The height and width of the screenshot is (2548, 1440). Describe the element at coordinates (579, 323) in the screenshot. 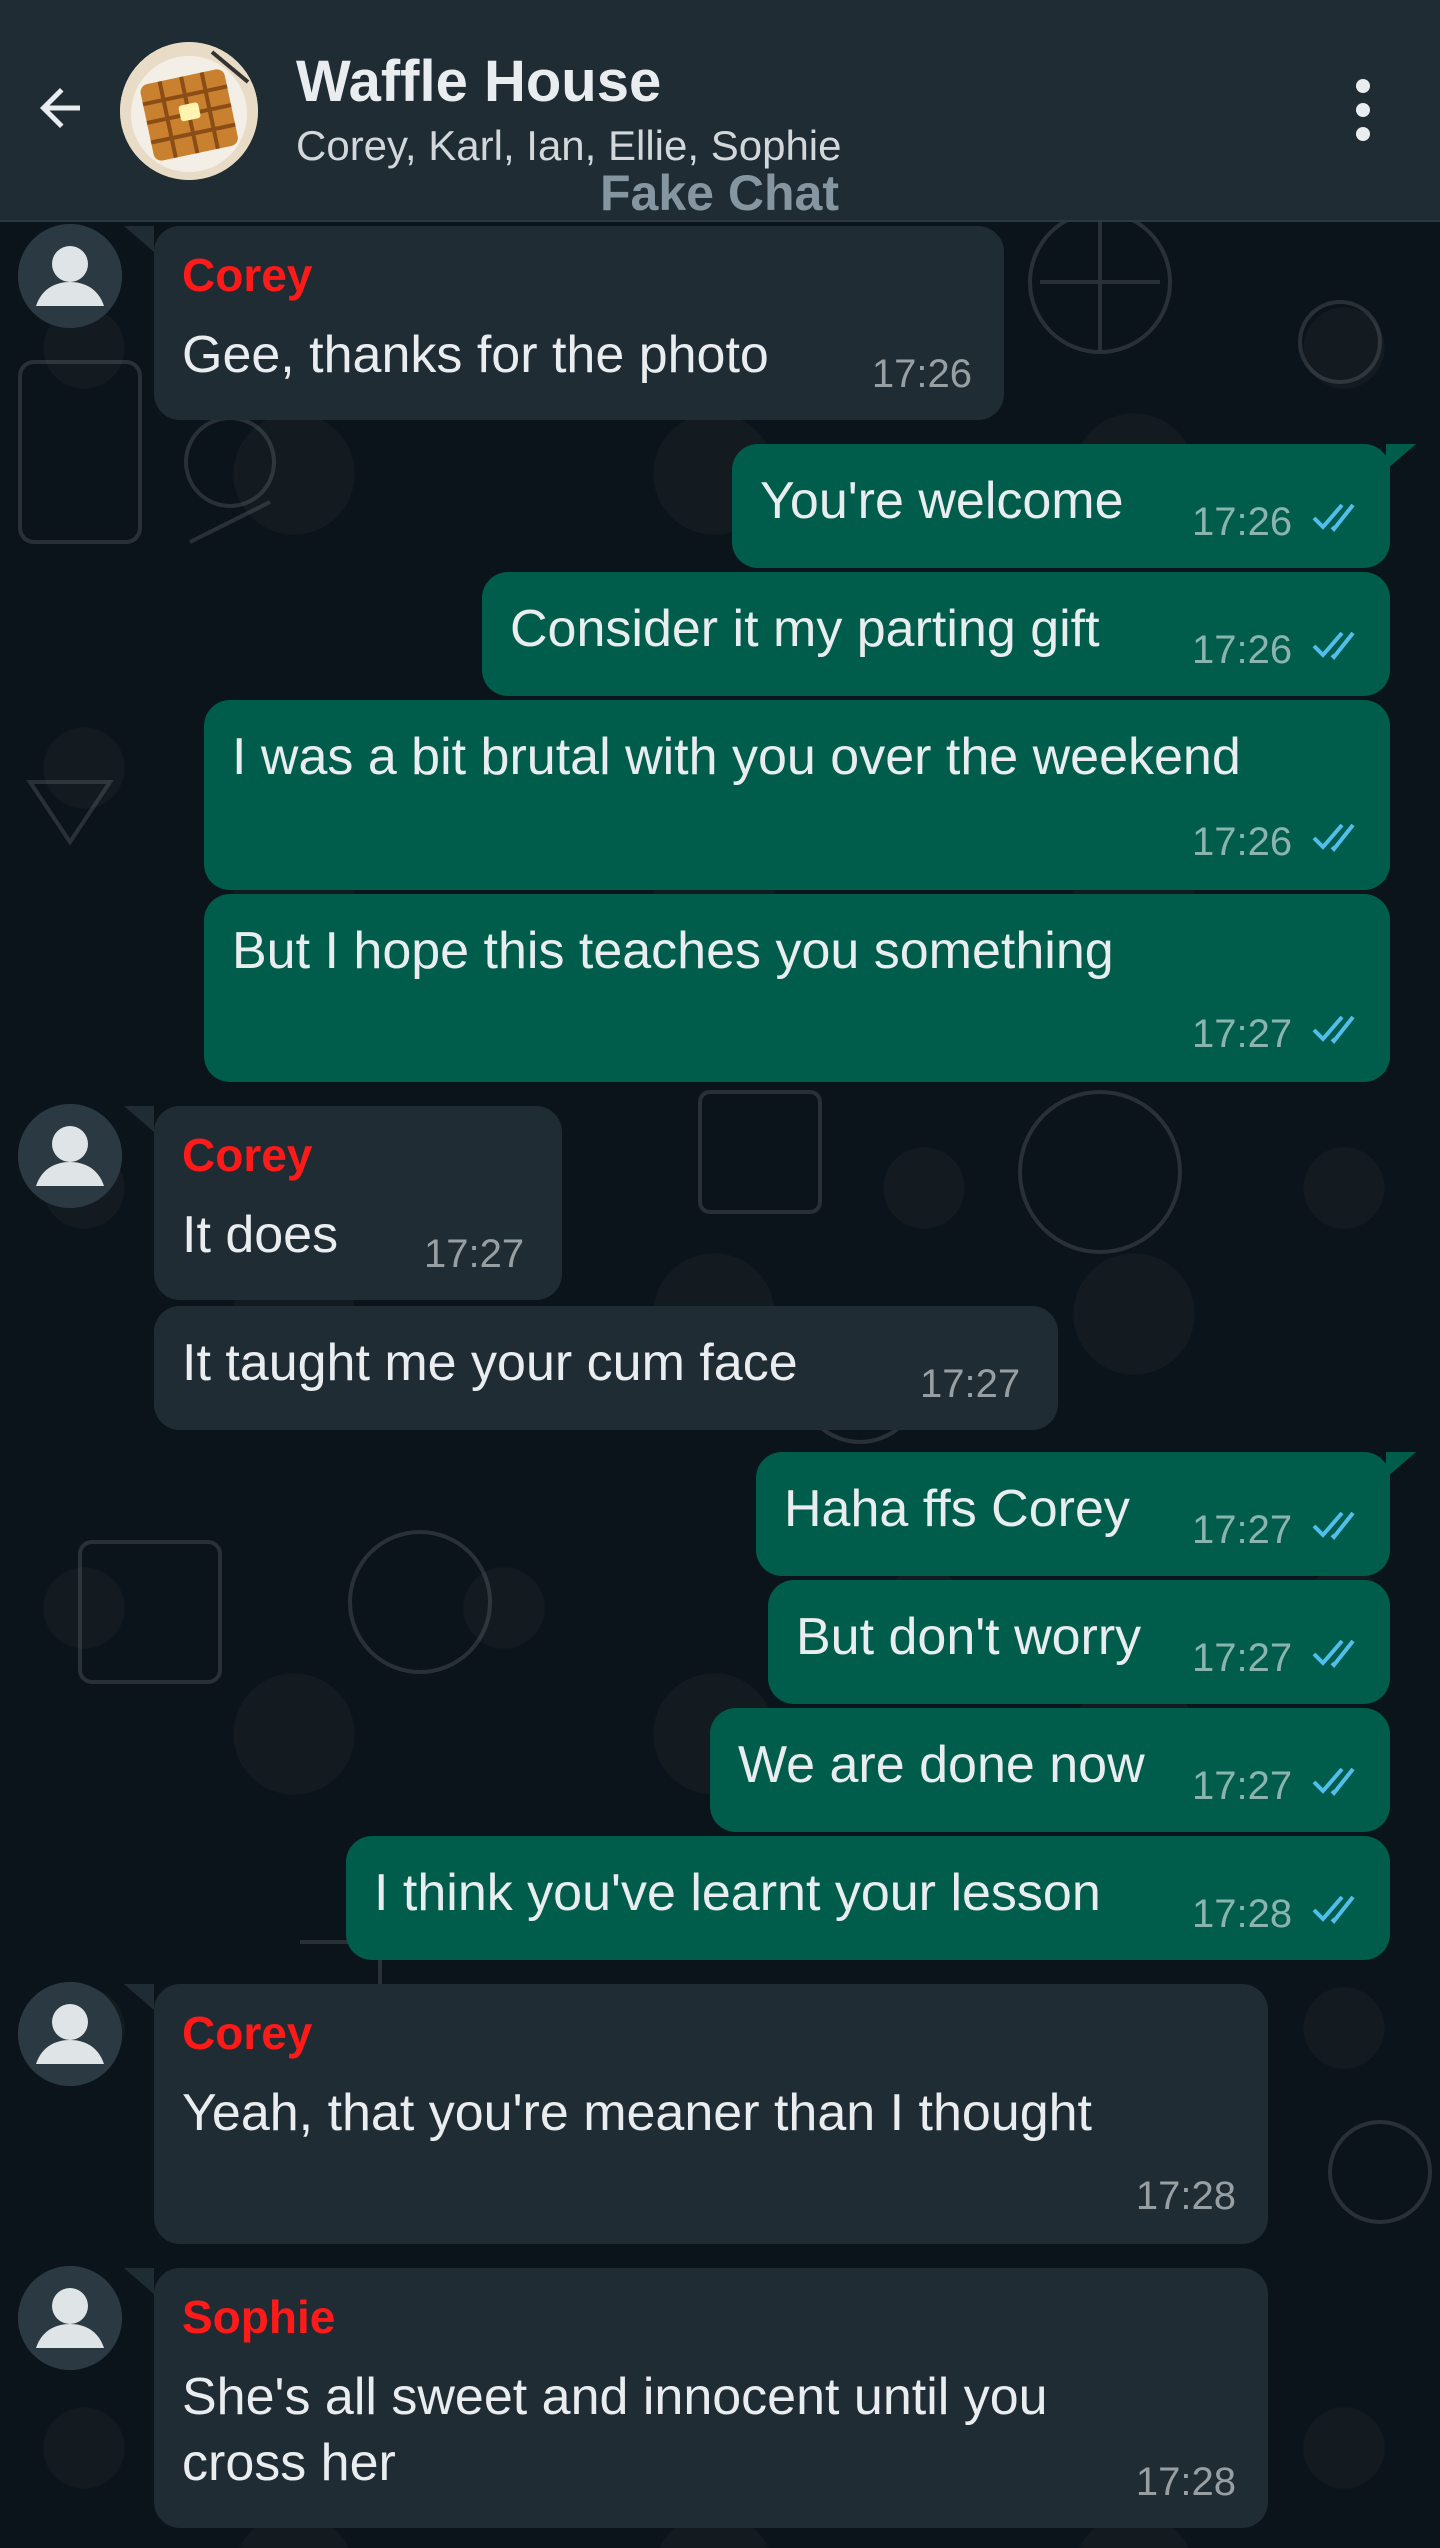

I see `message-incoming: Corey Gee, thanks for the photo 17:26` at that location.